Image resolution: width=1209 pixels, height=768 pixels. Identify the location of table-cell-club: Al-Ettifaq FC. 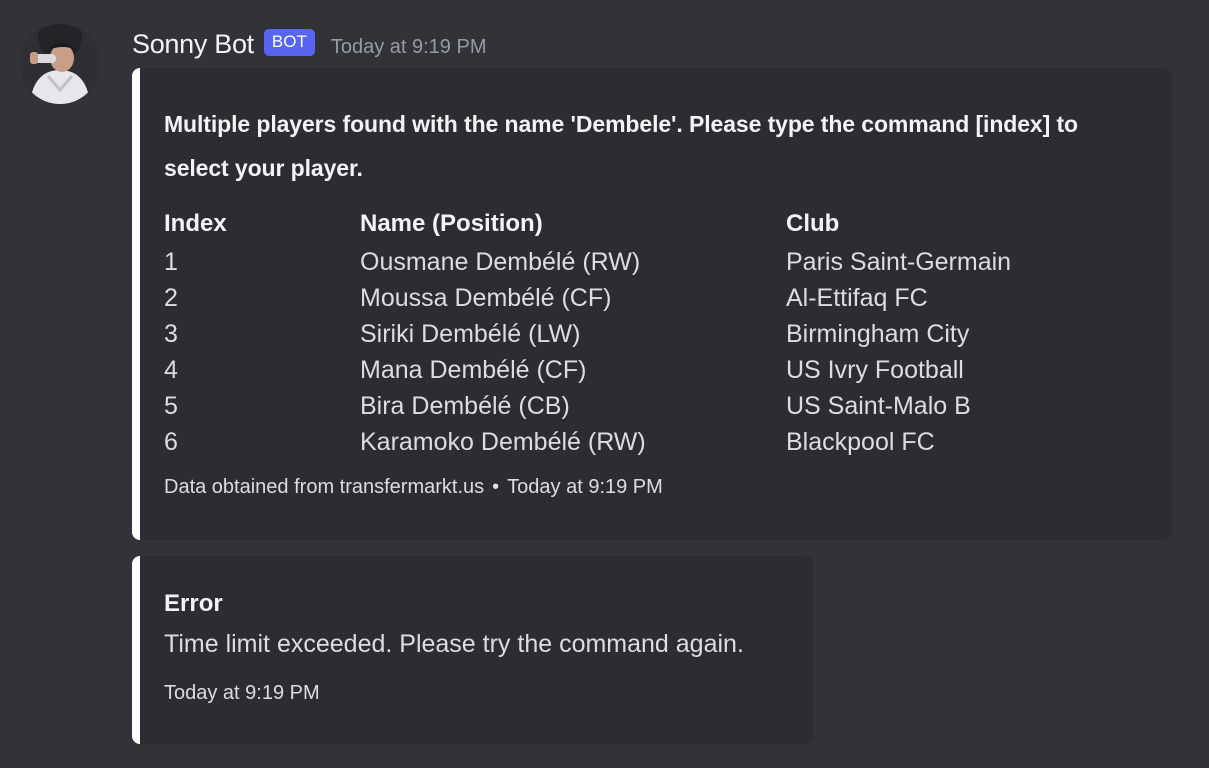
(857, 298).